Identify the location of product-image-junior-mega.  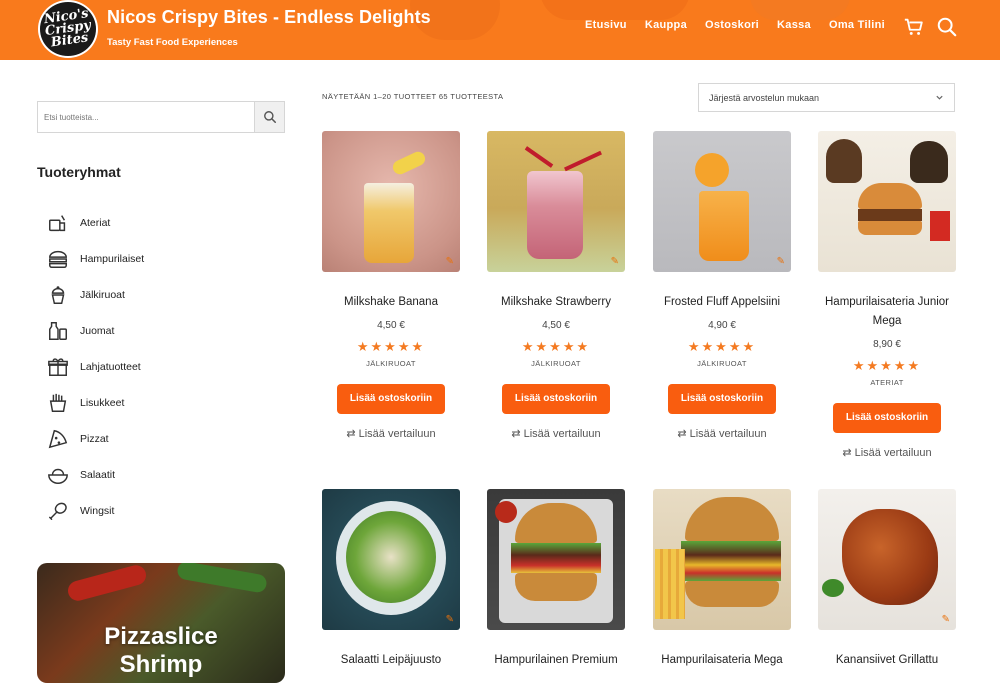
(887, 201).